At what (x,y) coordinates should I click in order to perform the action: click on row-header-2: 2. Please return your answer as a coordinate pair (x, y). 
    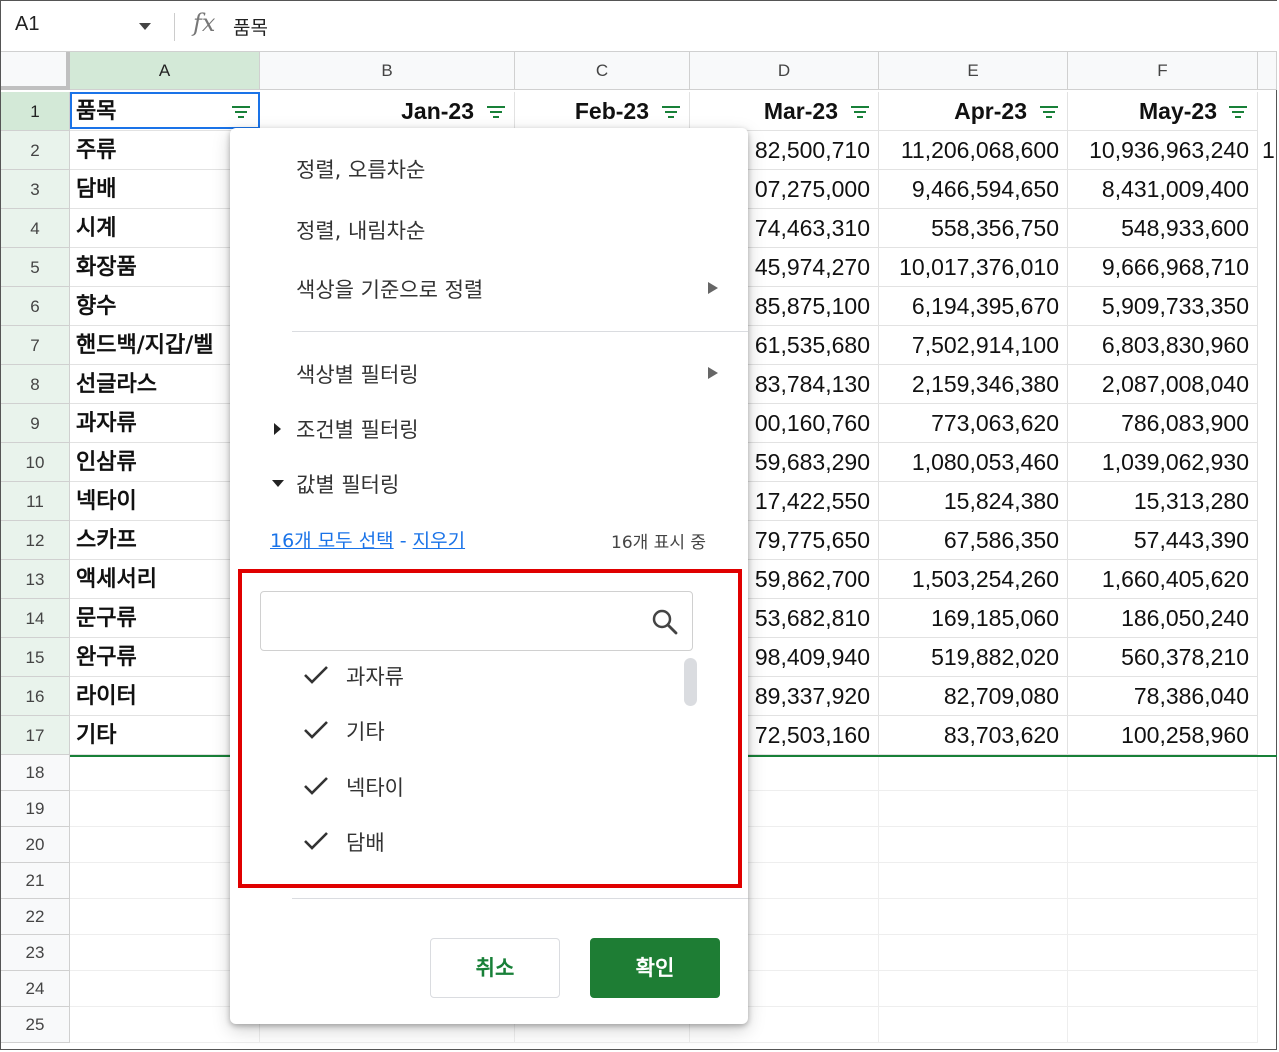
    Looking at the image, I should click on (35, 150).